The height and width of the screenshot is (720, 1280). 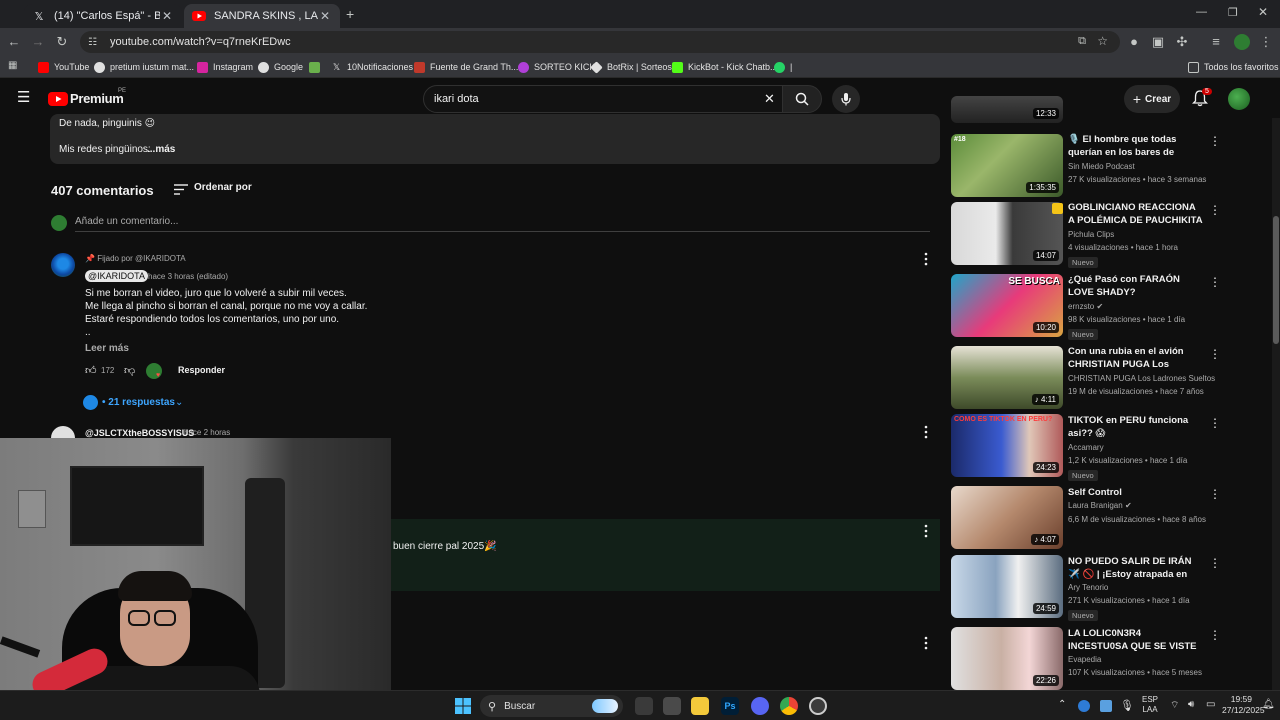 I want to click on close-window-icon: ✕, so click(x=1263, y=12).